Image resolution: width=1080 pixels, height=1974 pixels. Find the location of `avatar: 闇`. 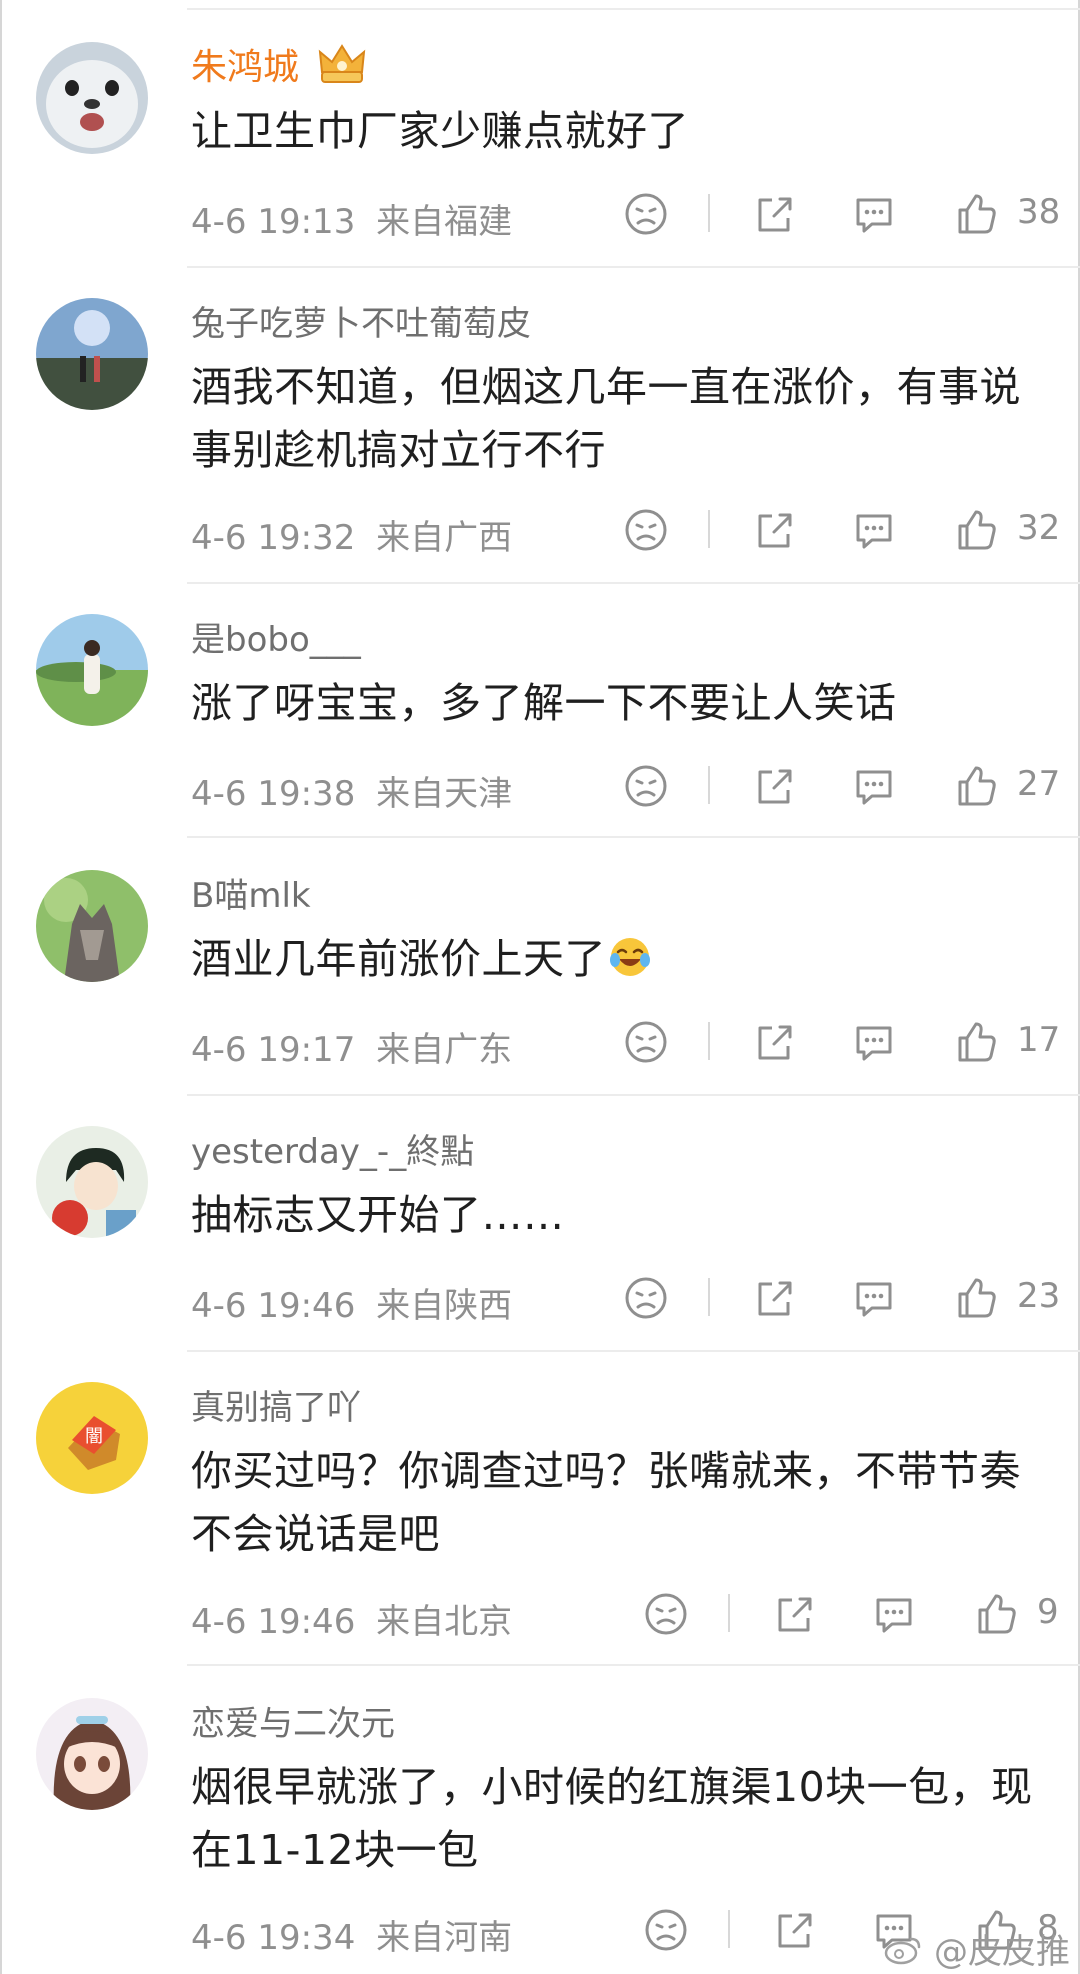

avatar: 闇 is located at coordinates (92, 1438).